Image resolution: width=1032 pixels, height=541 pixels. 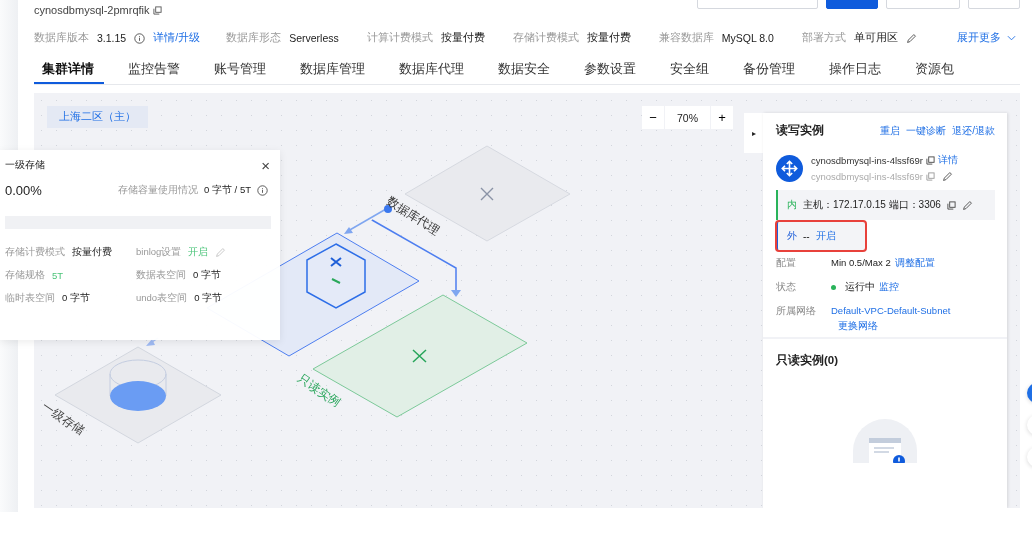 I want to click on field-label: 配置, so click(x=786, y=263).